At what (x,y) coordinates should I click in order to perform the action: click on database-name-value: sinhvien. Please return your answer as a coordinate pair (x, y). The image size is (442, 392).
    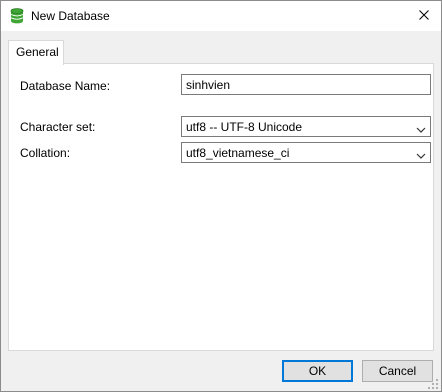
    Looking at the image, I should click on (208, 85).